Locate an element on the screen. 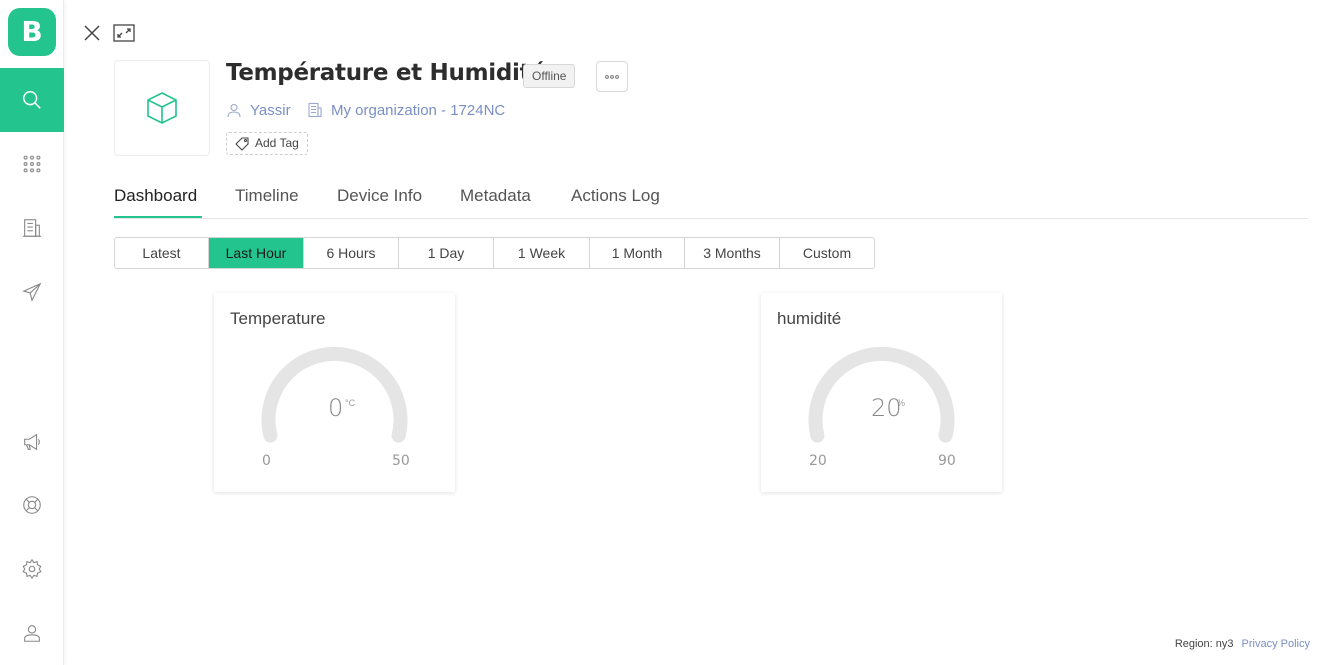 The image size is (1326, 665). range-3-months: 3 Months is located at coordinates (732, 253).